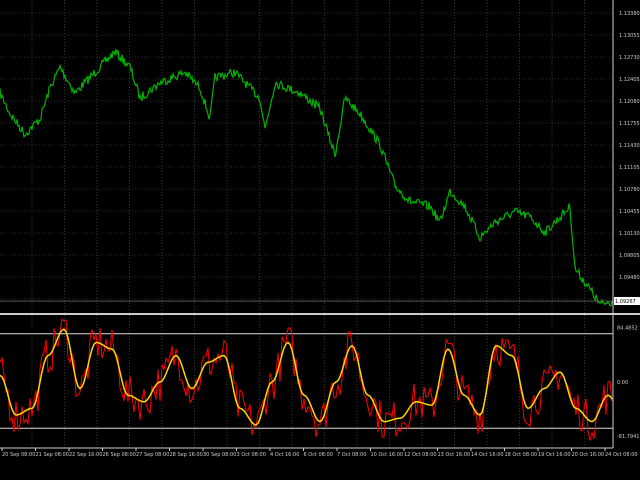 This screenshot has width=640, height=480. Describe the element at coordinates (420, 455) in the screenshot. I see `time-tick-label: 12 Oct 08:00` at that location.